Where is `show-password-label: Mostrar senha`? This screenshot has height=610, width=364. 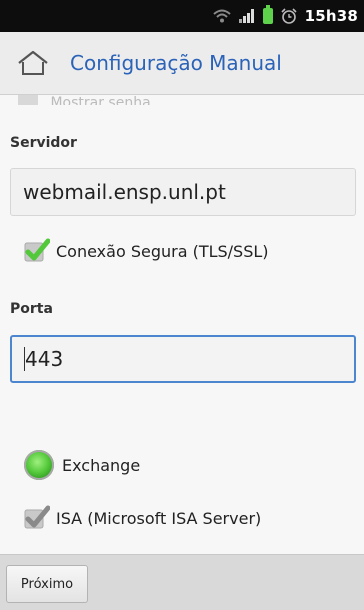 show-password-label: Mostrar senha is located at coordinates (100, 100).